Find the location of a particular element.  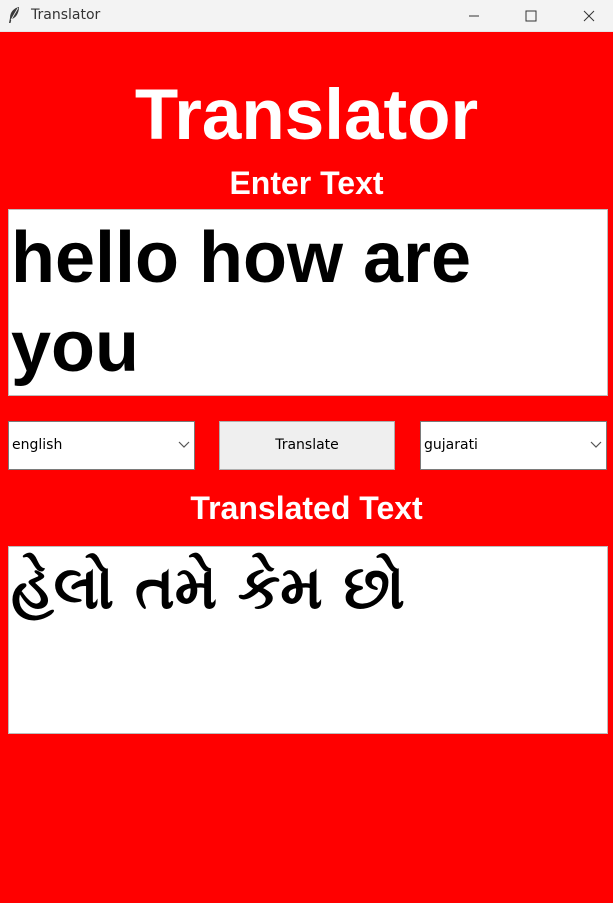

source-language-value: english is located at coordinates (37, 445).